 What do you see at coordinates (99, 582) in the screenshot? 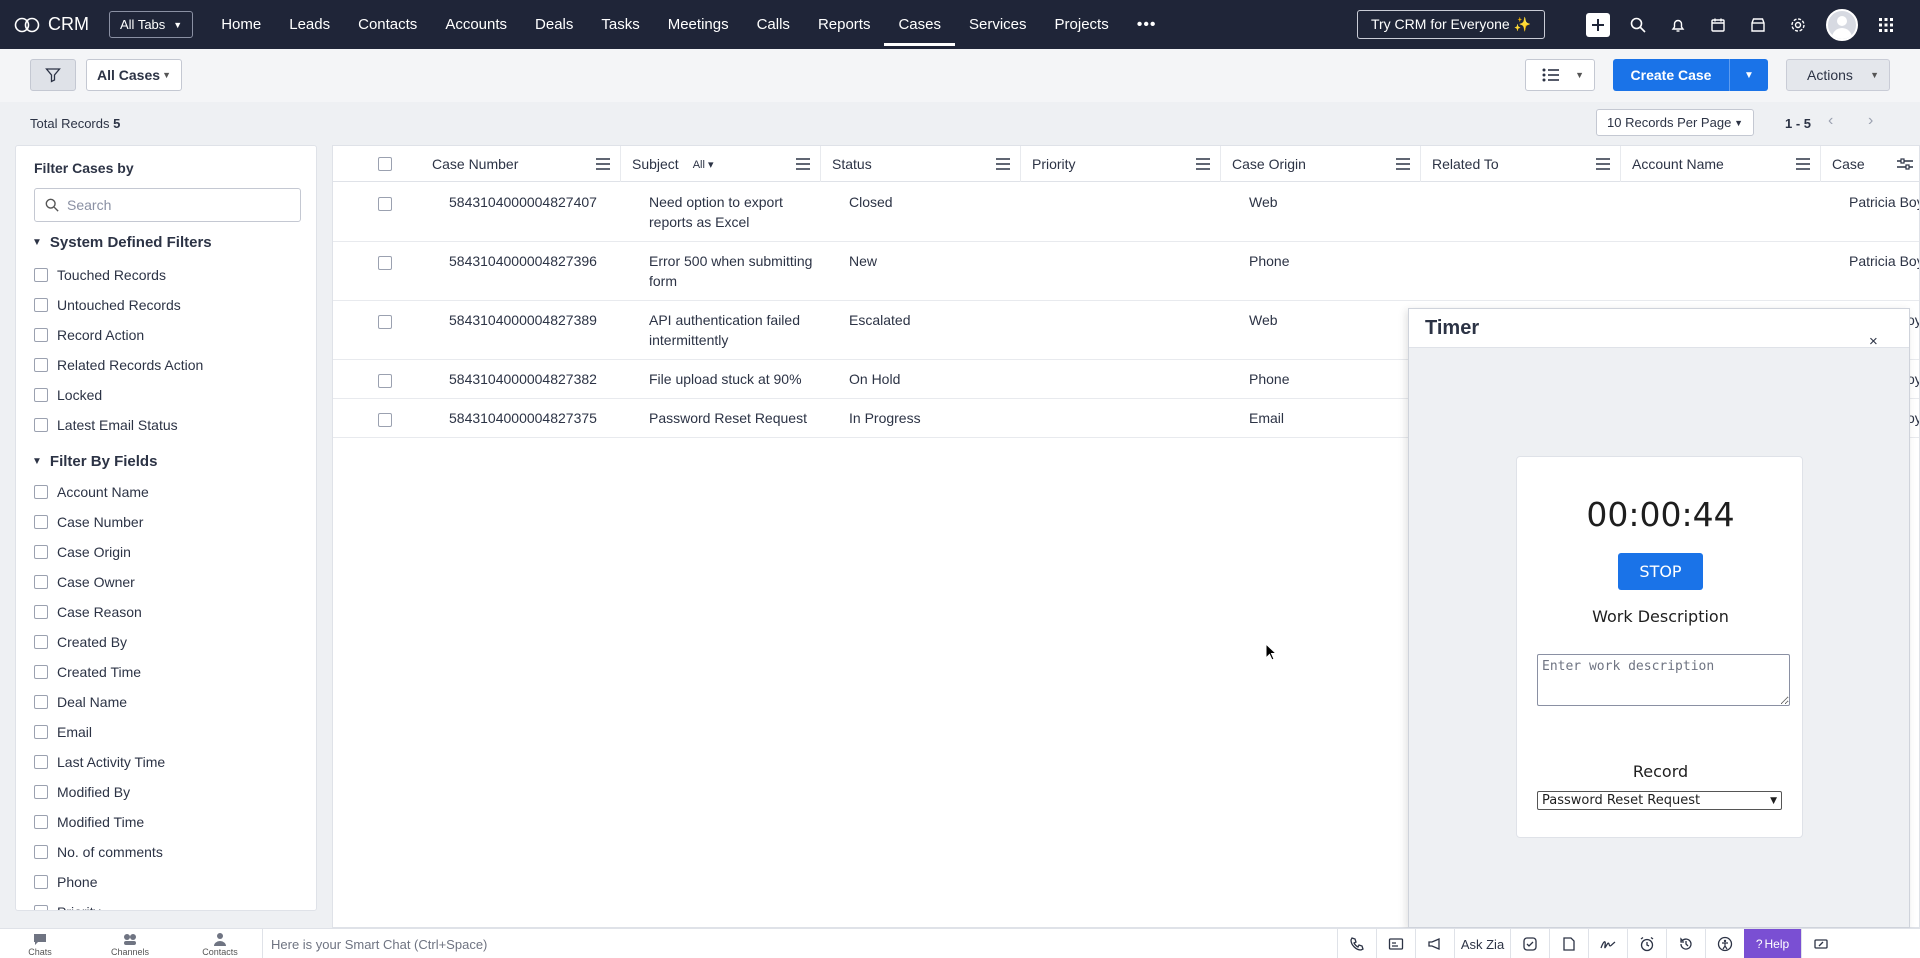
I see `filter-item: Case Owner` at bounding box center [99, 582].